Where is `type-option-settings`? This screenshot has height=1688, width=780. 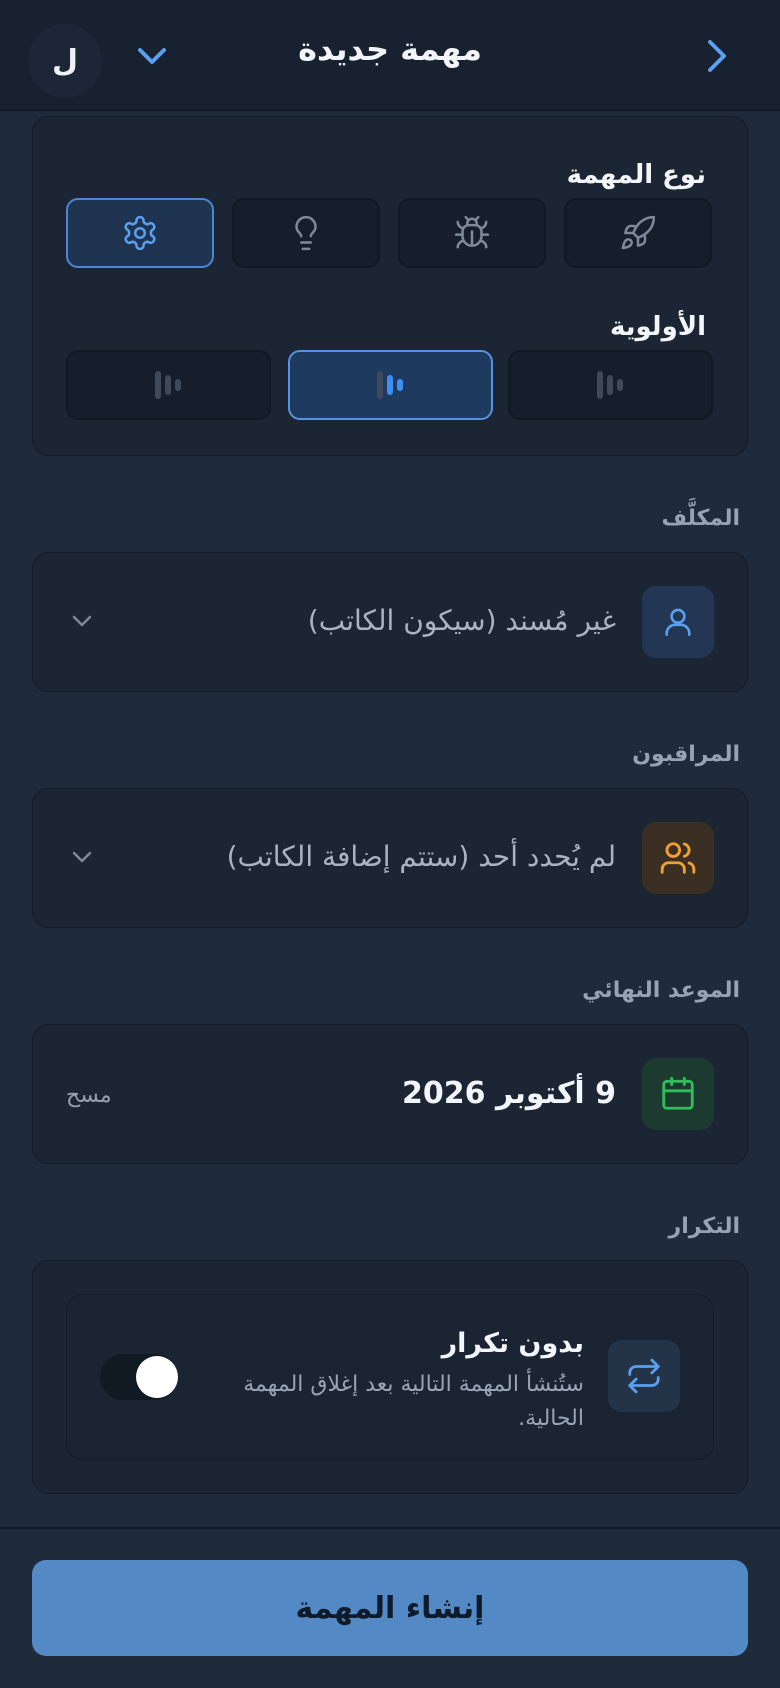 type-option-settings is located at coordinates (140, 233).